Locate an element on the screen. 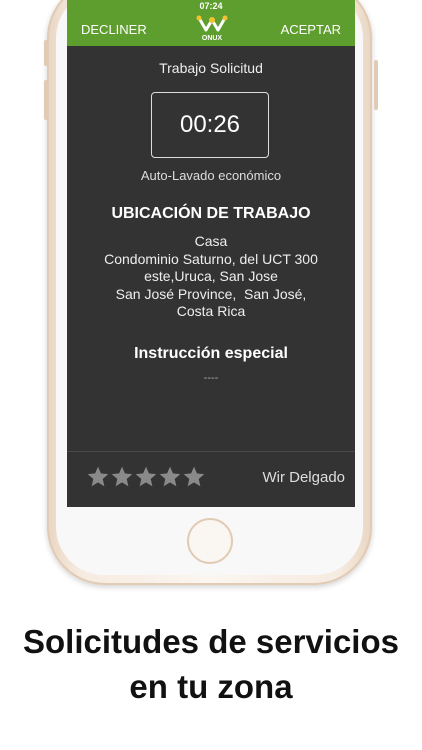 The height and width of the screenshot is (750, 422). logo-mark-icon is located at coordinates (212, 23).